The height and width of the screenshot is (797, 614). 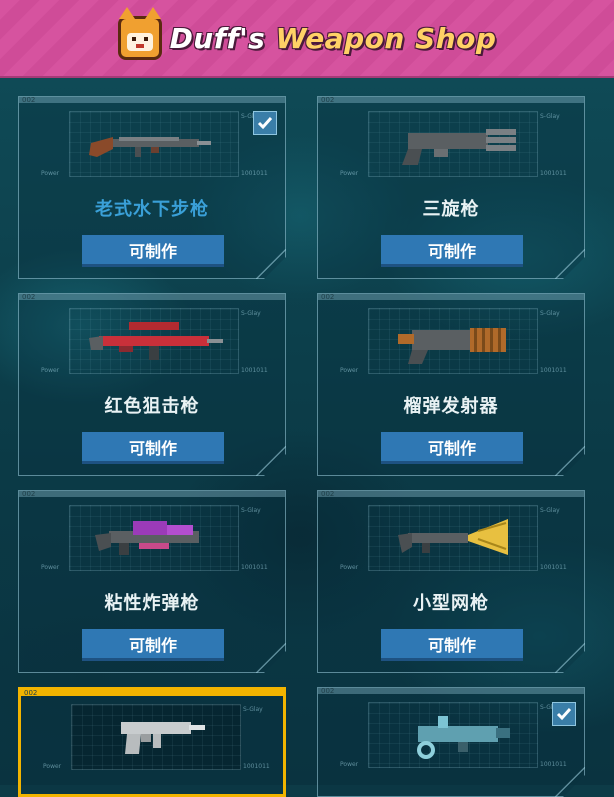 I want to click on red-sniper-rifle-icon, so click(x=154, y=341).